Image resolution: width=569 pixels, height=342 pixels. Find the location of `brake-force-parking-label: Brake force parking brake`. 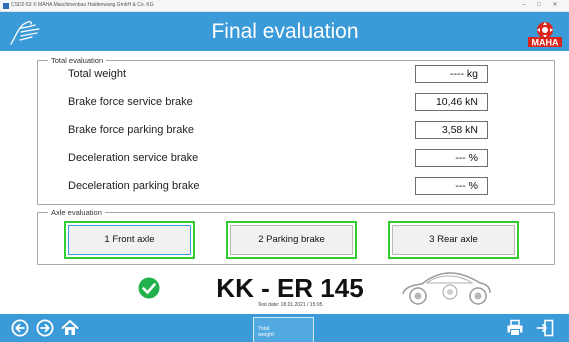

brake-force-parking-label: Brake force parking brake is located at coordinates (131, 130).